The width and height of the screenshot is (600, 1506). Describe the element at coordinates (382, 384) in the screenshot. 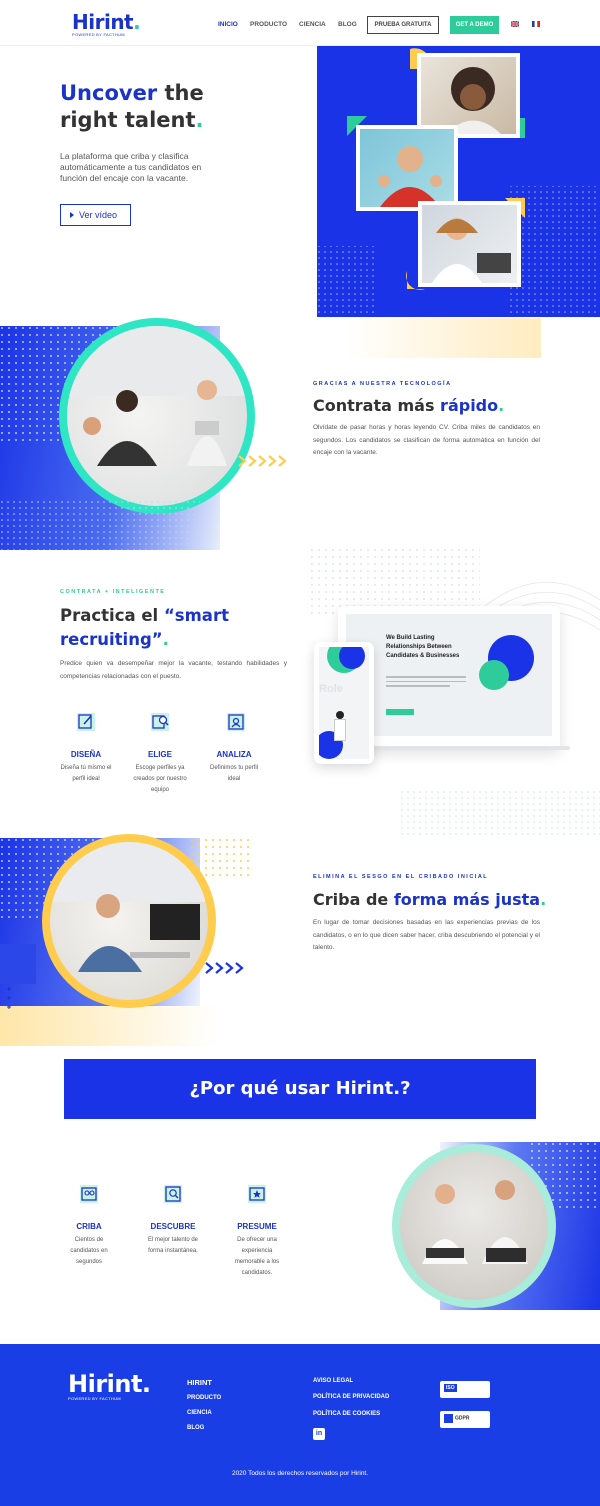

I see `section1-eyebrow: GRACIAS A NUESTRA TECNOLOGÍA` at that location.